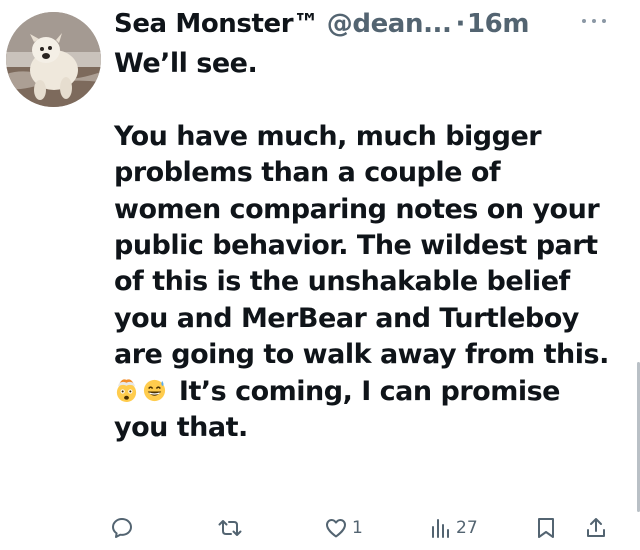  What do you see at coordinates (337, 409) in the screenshot?
I see `tweet-text-tail: It’s coming, I can promise you that.` at bounding box center [337, 409].